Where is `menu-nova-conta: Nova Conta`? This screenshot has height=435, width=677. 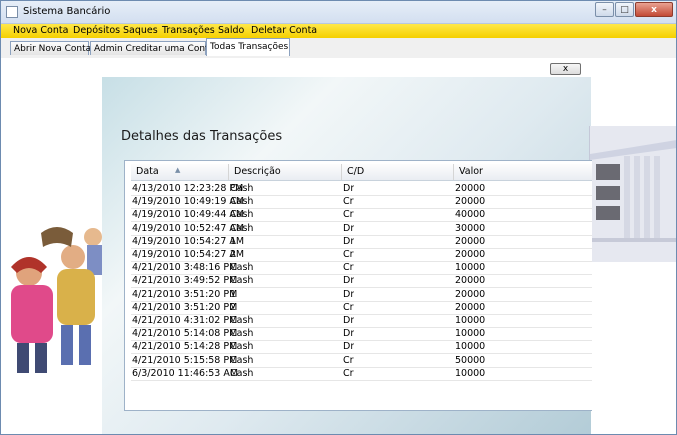 menu-nova-conta: Nova Conta is located at coordinates (40, 30).